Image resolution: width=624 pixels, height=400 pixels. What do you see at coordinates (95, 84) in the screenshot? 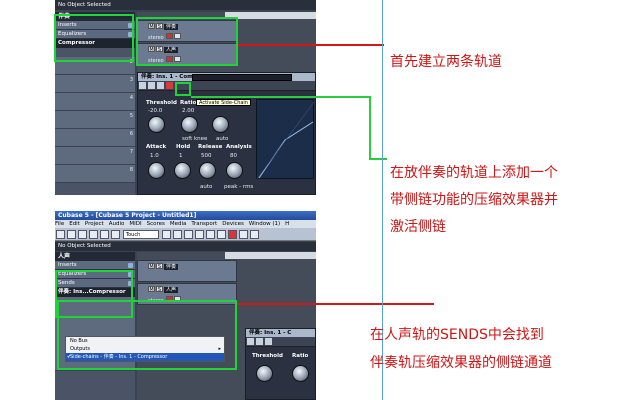
I see `lane-row: 3` at bounding box center [95, 84].